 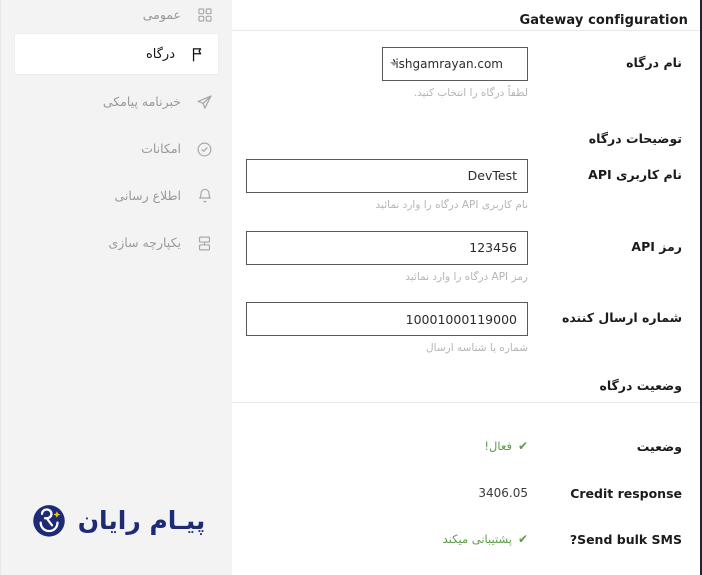 I want to click on integration-icon, so click(x=204, y=243).